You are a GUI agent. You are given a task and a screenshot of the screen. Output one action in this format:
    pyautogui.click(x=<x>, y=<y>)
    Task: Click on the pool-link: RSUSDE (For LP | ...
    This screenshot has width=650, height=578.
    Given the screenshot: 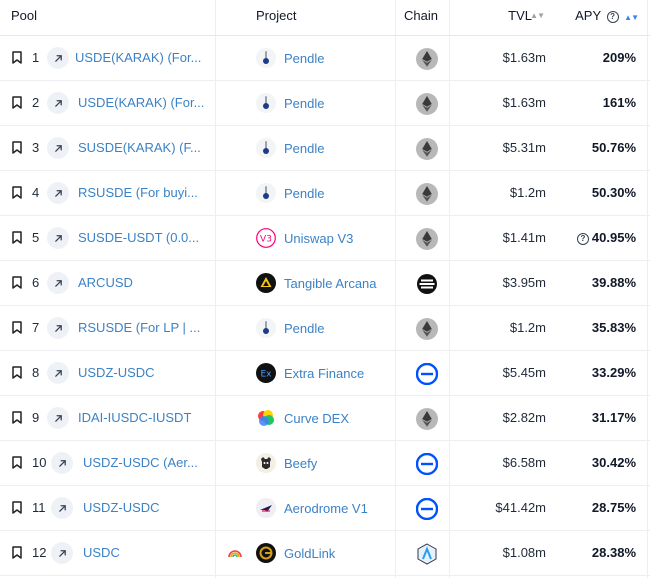 What is the action you would take?
    pyautogui.click(x=139, y=327)
    